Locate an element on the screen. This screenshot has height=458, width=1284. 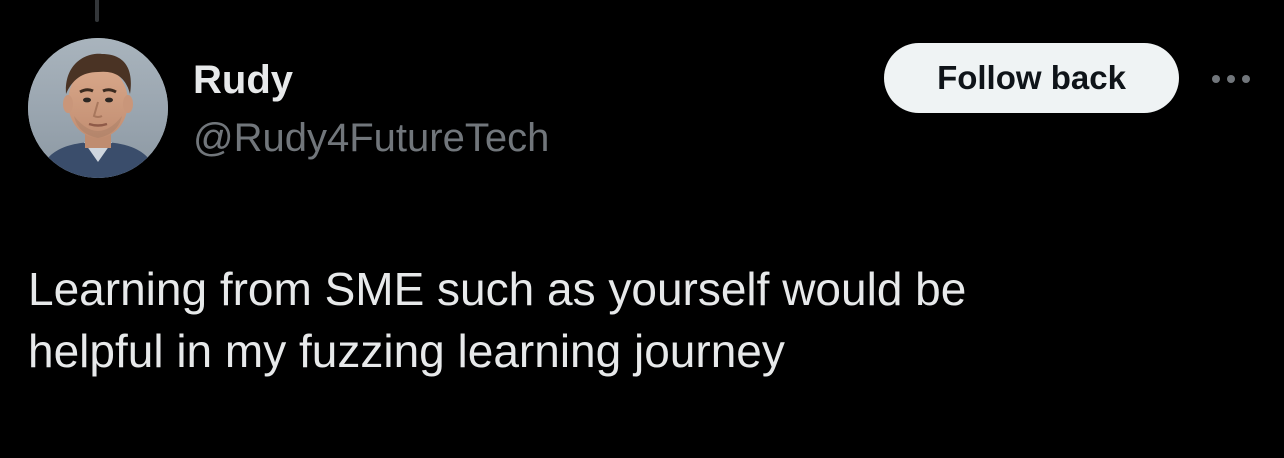
follow-back-button: Follow back is located at coordinates (1031, 78).